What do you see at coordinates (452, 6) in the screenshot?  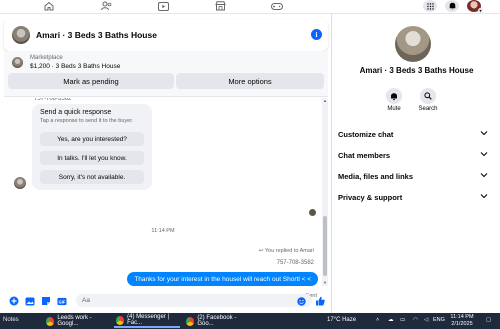 I see `notifications-icon` at bounding box center [452, 6].